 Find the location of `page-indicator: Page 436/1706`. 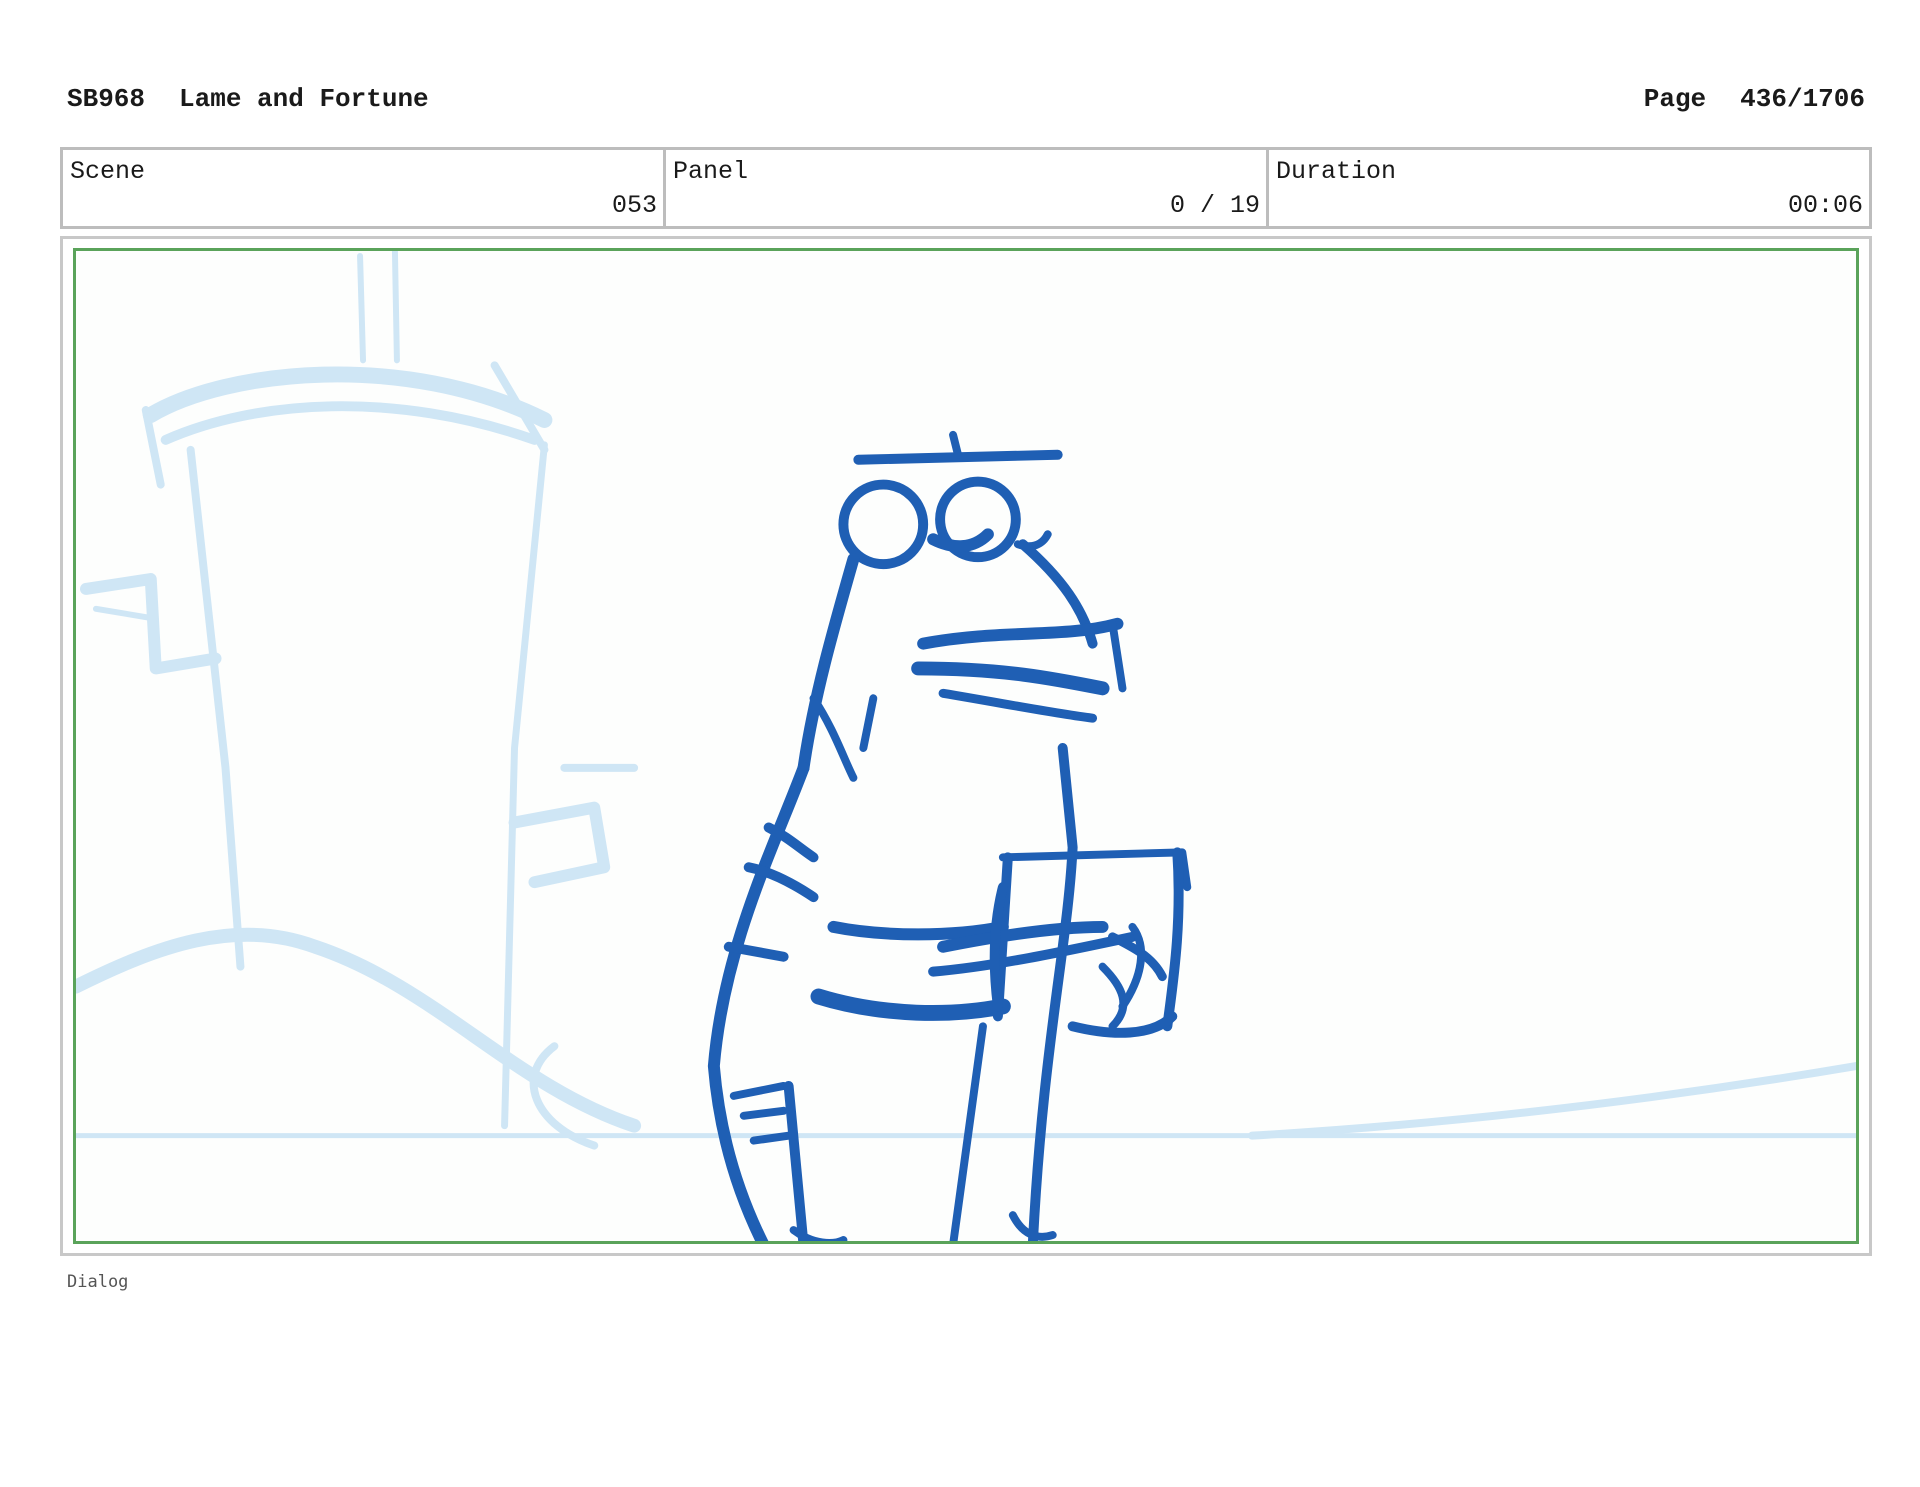

page-indicator: Page 436/1706 is located at coordinates (1754, 99).